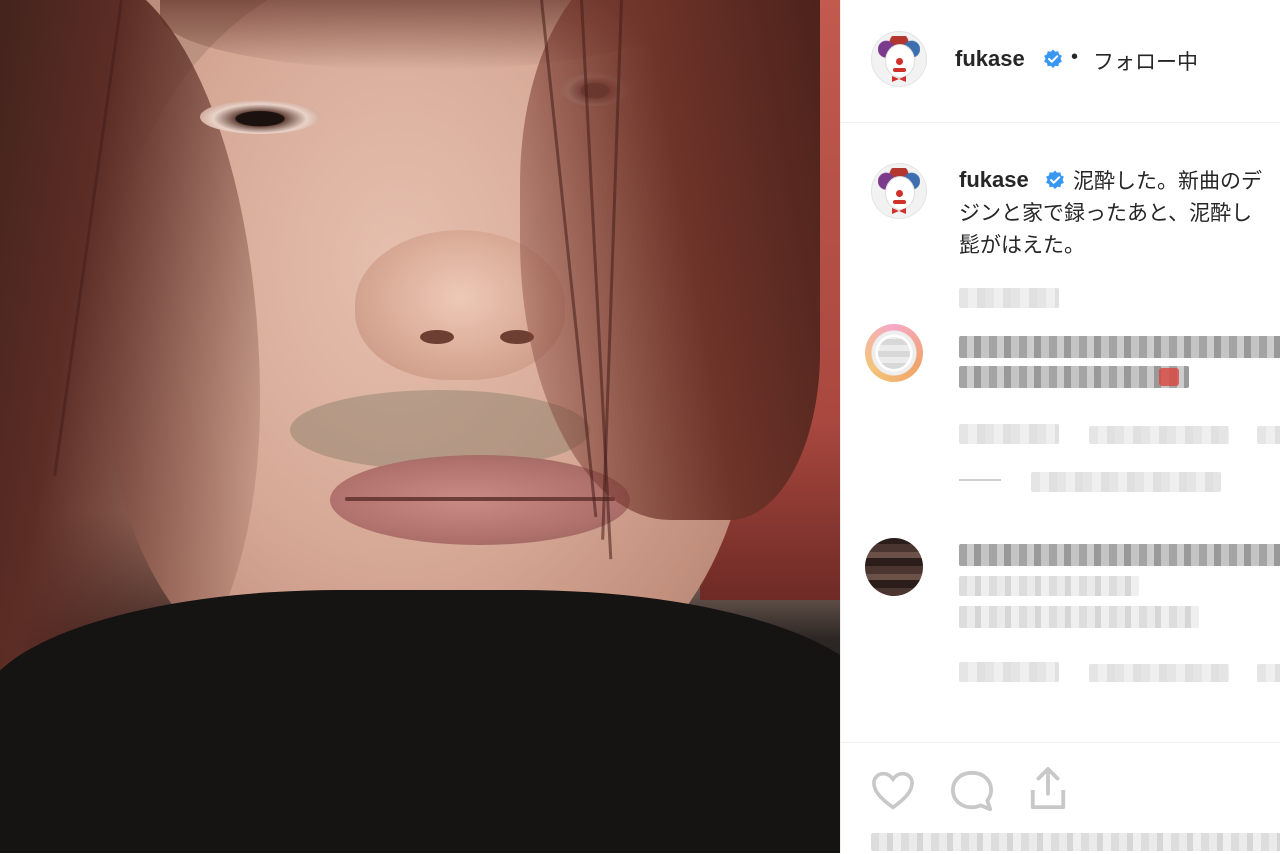 This screenshot has height=854, width=1280. I want to click on comment-emoji-redacted, so click(1169, 377).